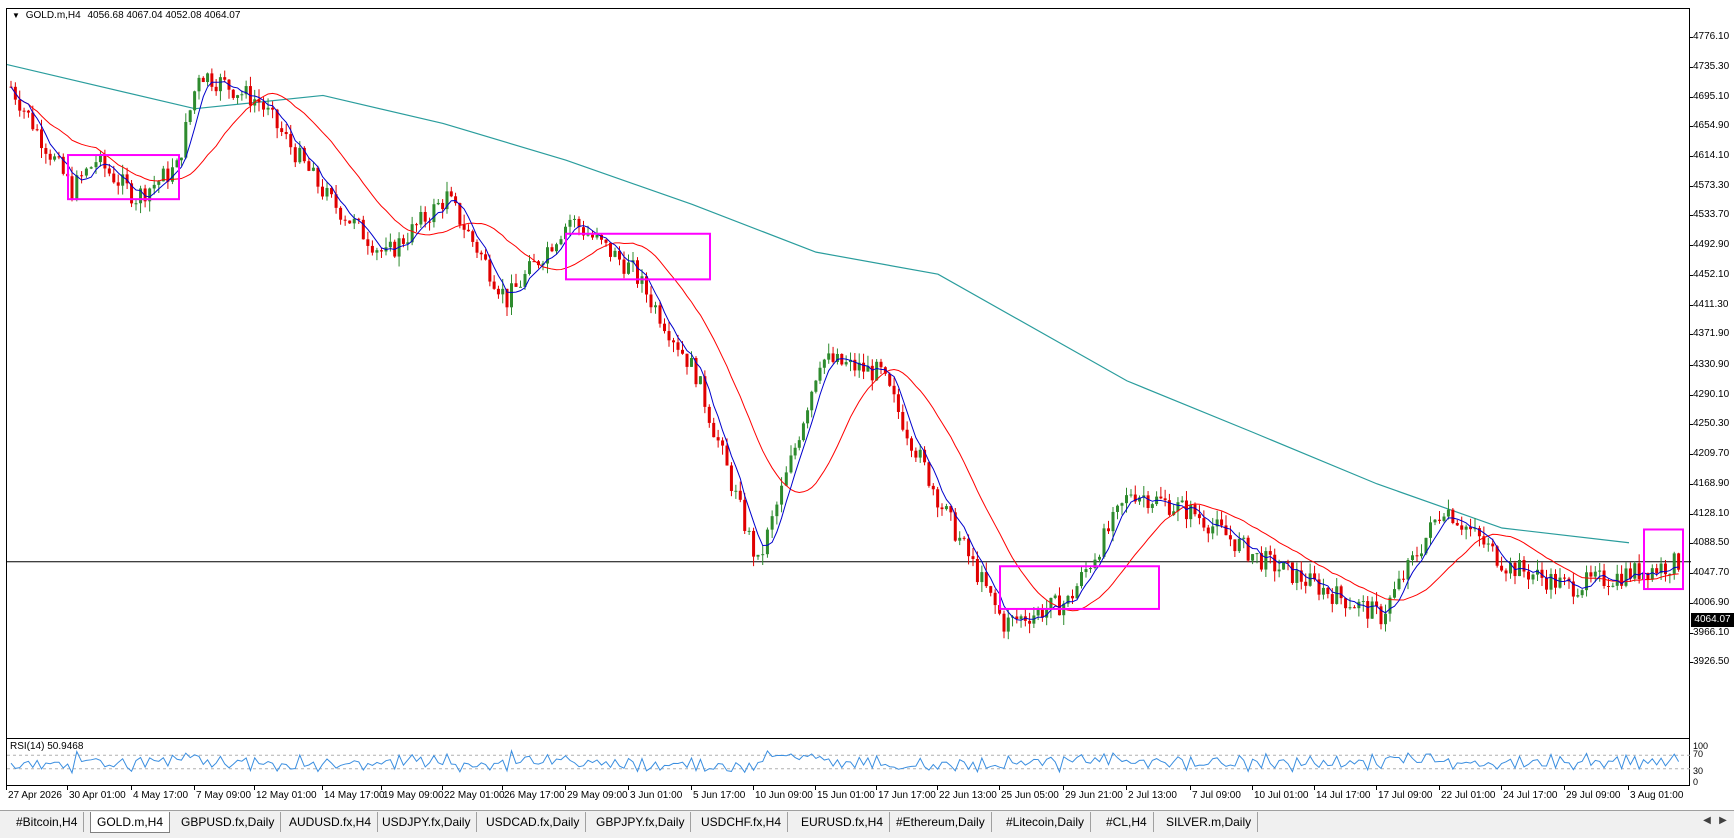 Image resolution: width=1734 pixels, height=838 pixels. I want to click on price-axis-label: 4654.90, so click(1711, 126).